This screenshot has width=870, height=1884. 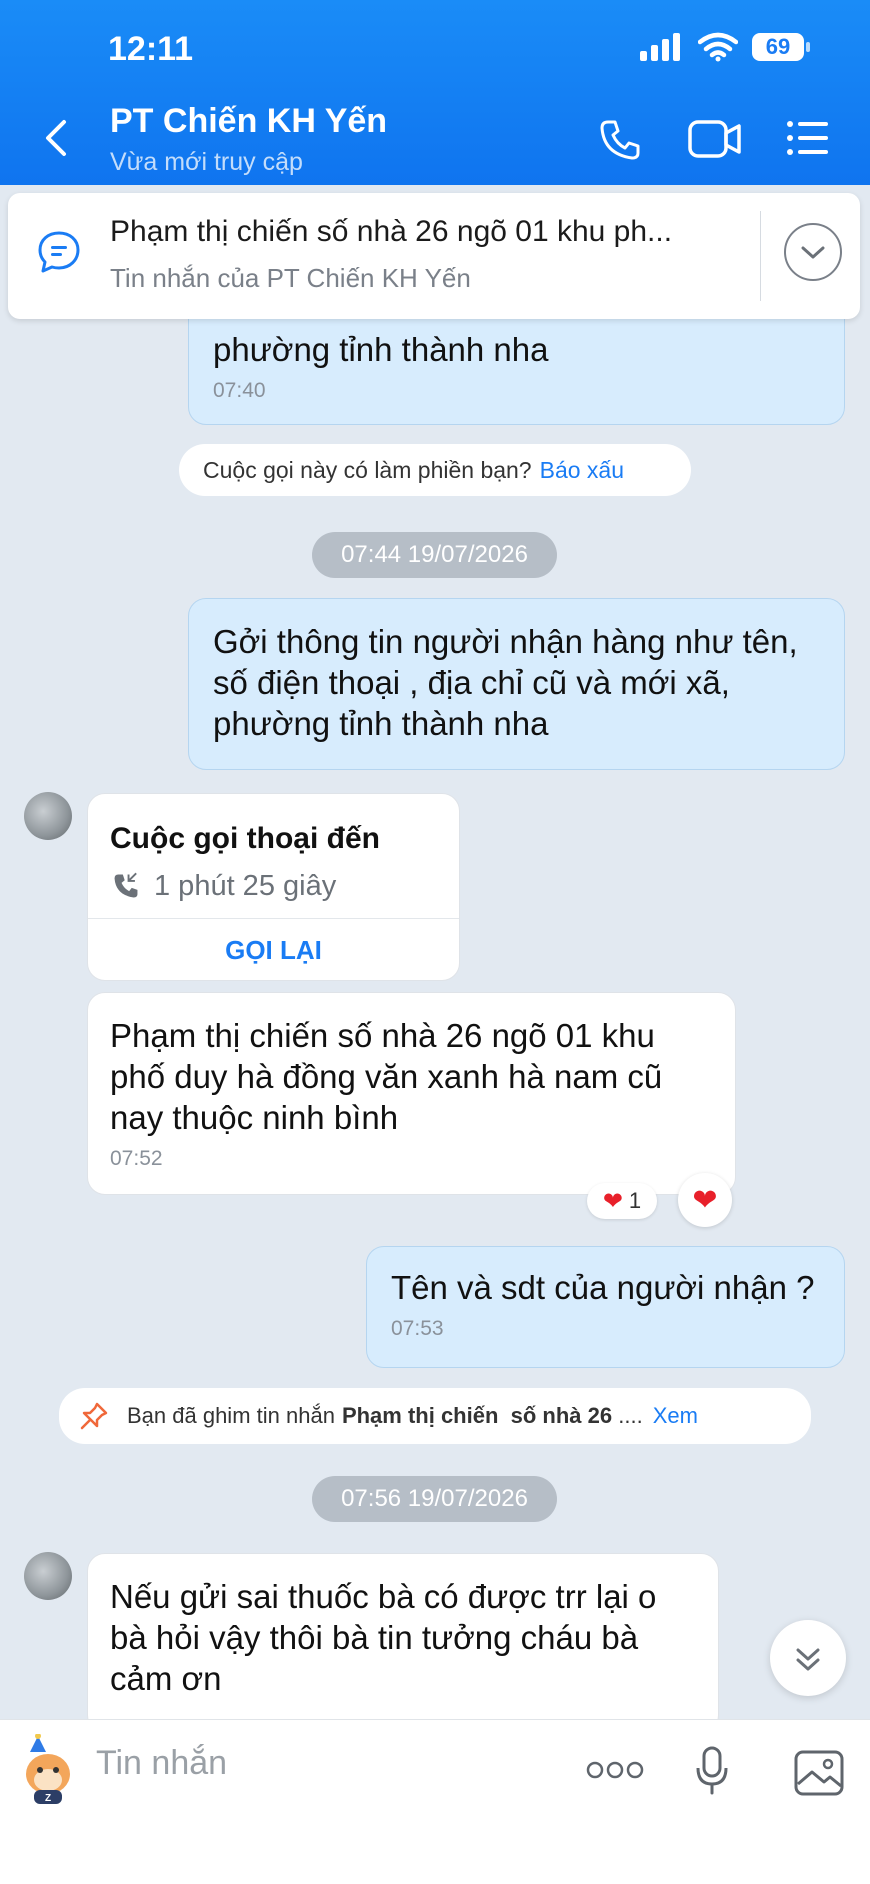 I want to click on more-options-icon, so click(x=615, y=1770).